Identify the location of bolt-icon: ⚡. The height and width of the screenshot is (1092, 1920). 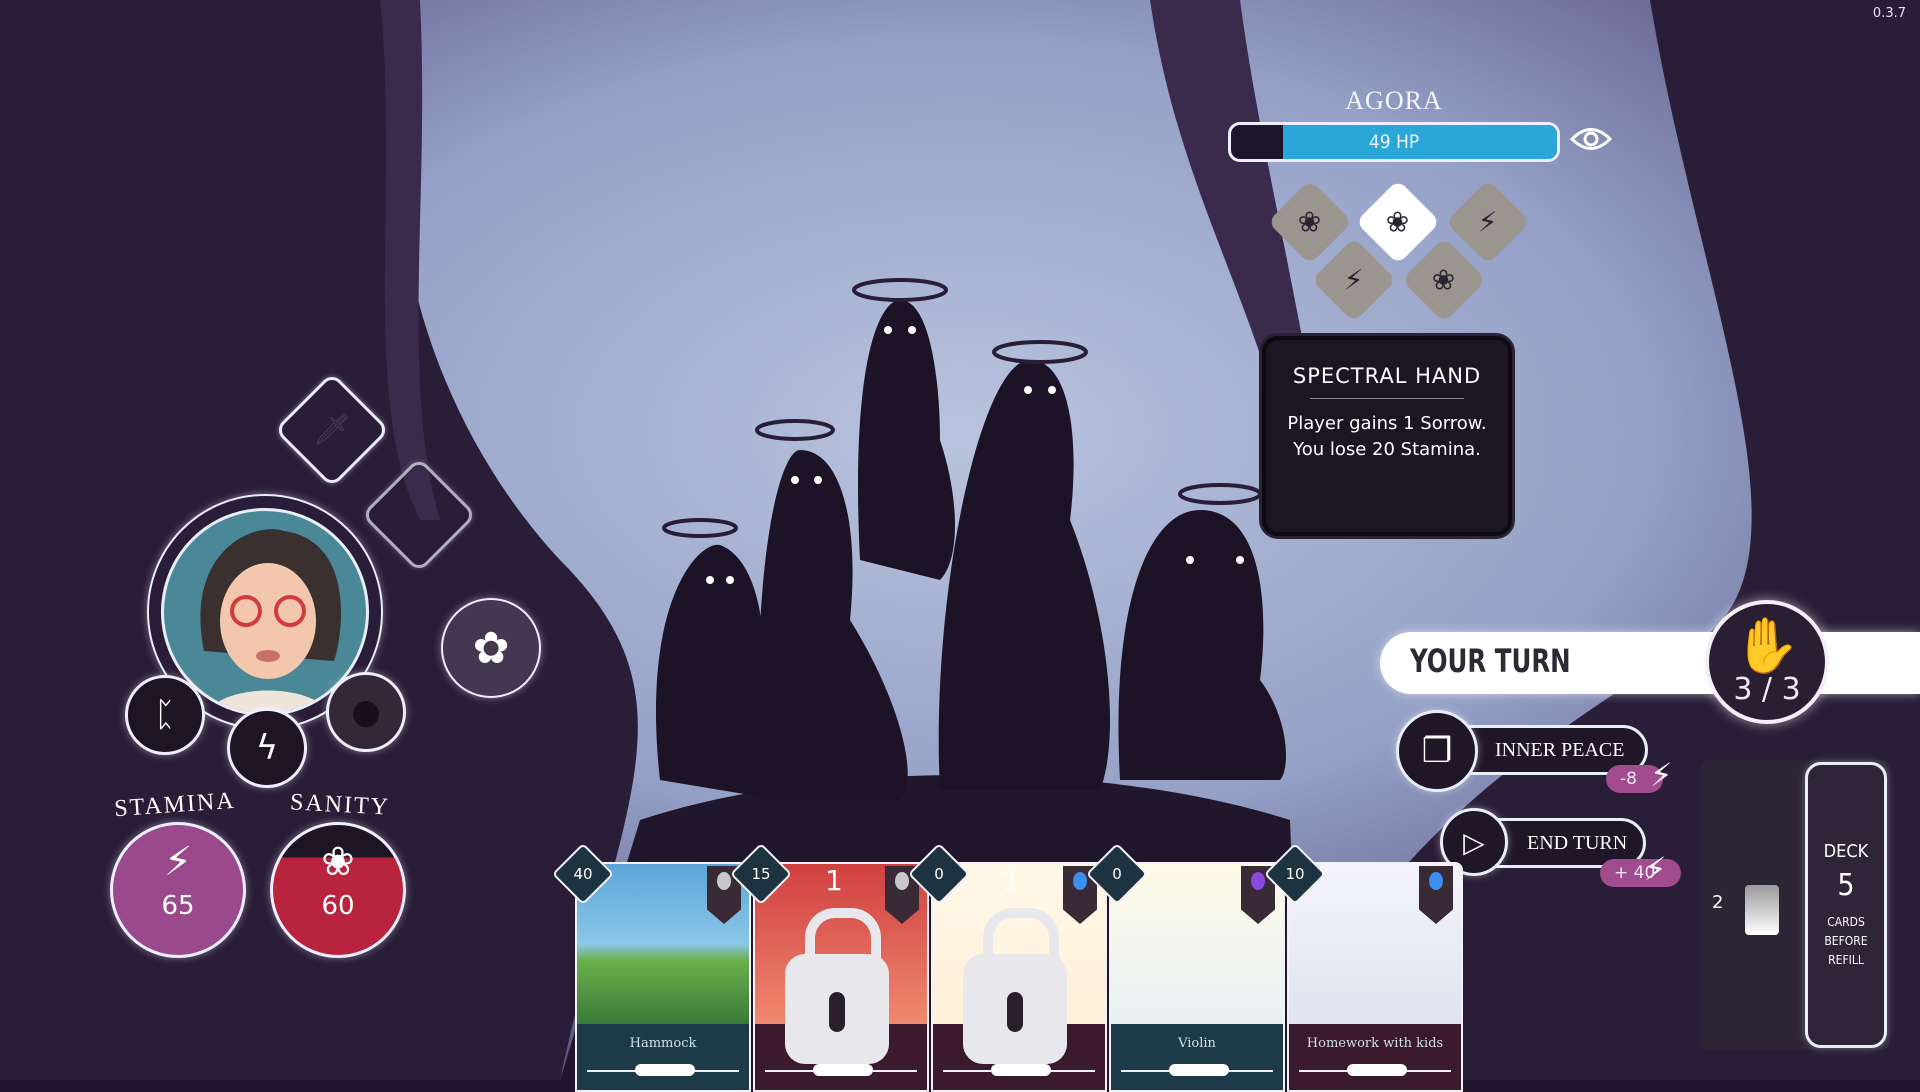
(178, 862).